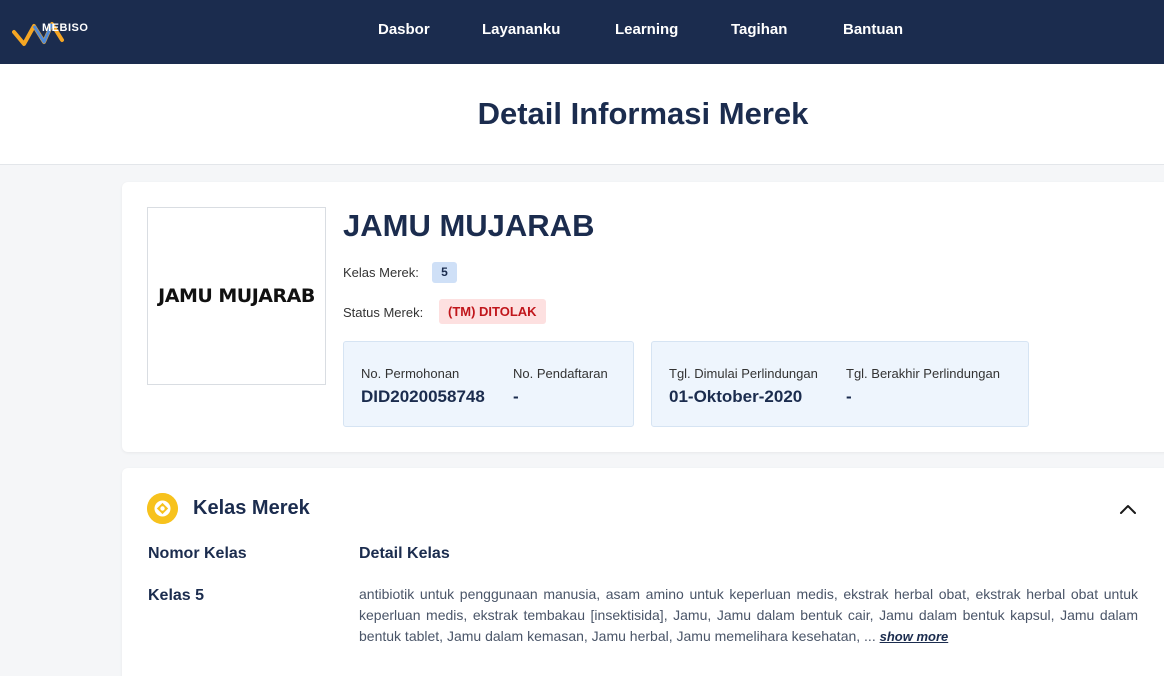 Image resolution: width=1164 pixels, height=676 pixels. Describe the element at coordinates (176, 595) in the screenshot. I see `kelas-number: Kelas 5` at that location.